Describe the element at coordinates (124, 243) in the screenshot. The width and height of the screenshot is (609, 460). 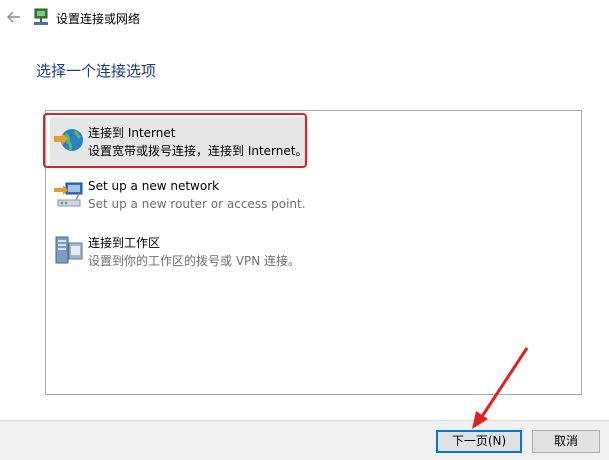
I see `option-title: 连接到工作区` at that location.